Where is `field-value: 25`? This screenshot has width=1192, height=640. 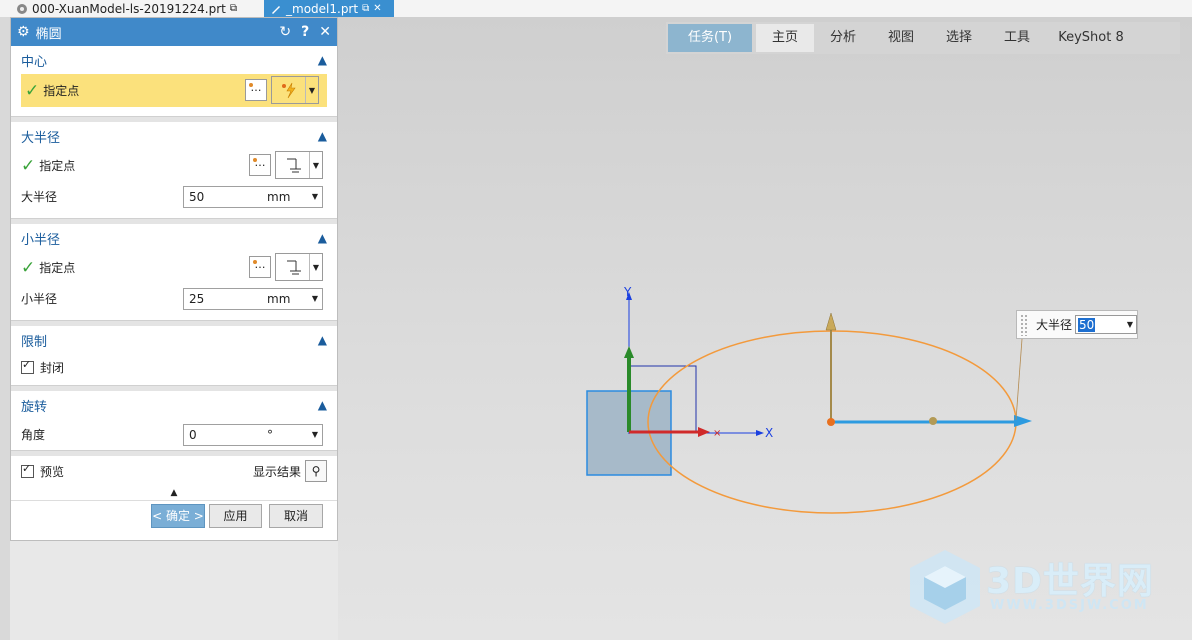
field-value: 25 is located at coordinates (197, 298).